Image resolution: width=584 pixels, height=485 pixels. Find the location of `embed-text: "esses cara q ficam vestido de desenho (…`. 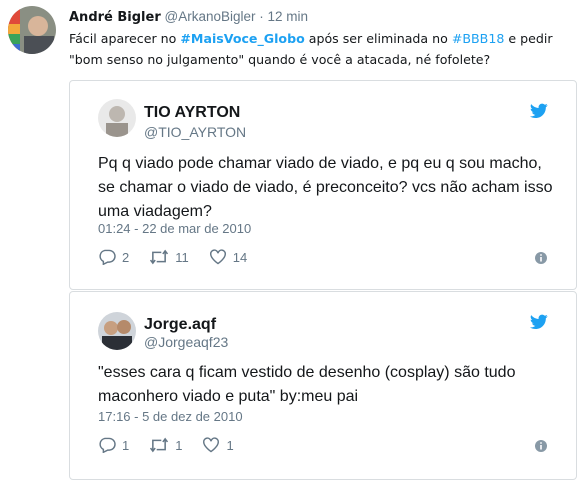

embed-text: "esses cara q ficam vestido de desenho (… is located at coordinates (307, 384).